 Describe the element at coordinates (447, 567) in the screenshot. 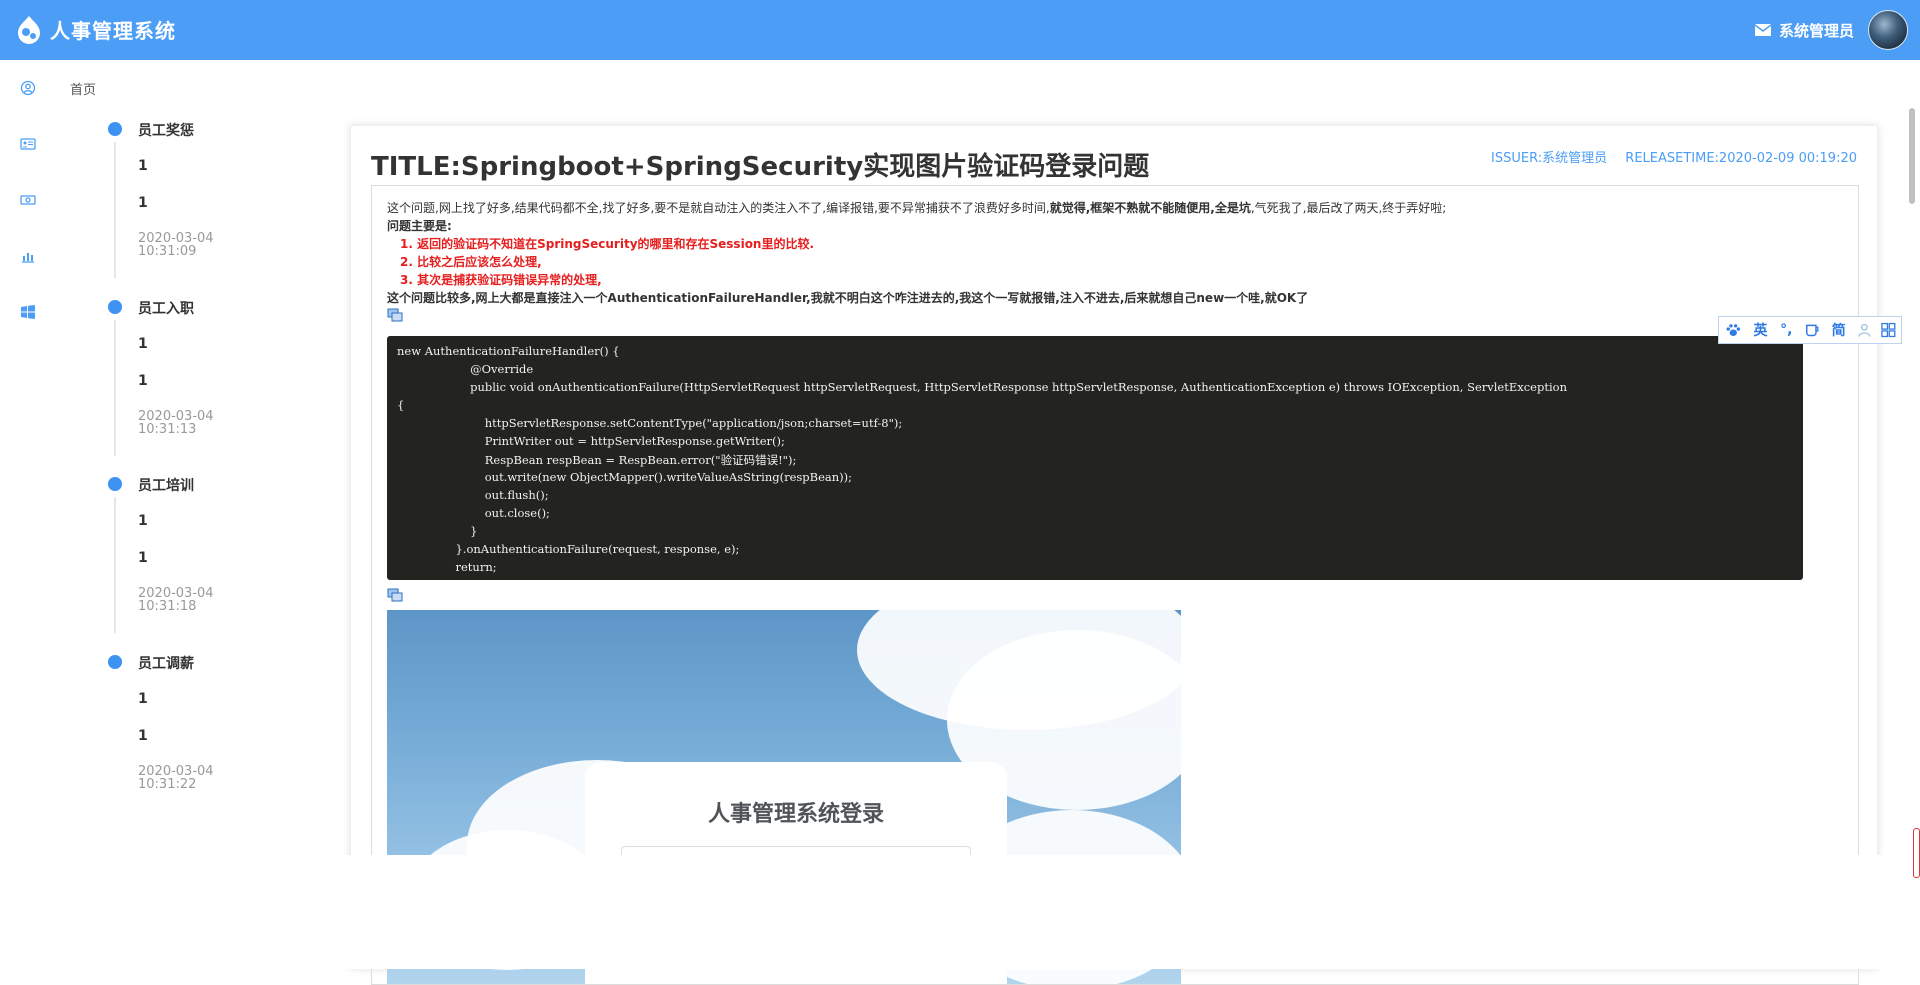

I see `code-line: return;` at that location.